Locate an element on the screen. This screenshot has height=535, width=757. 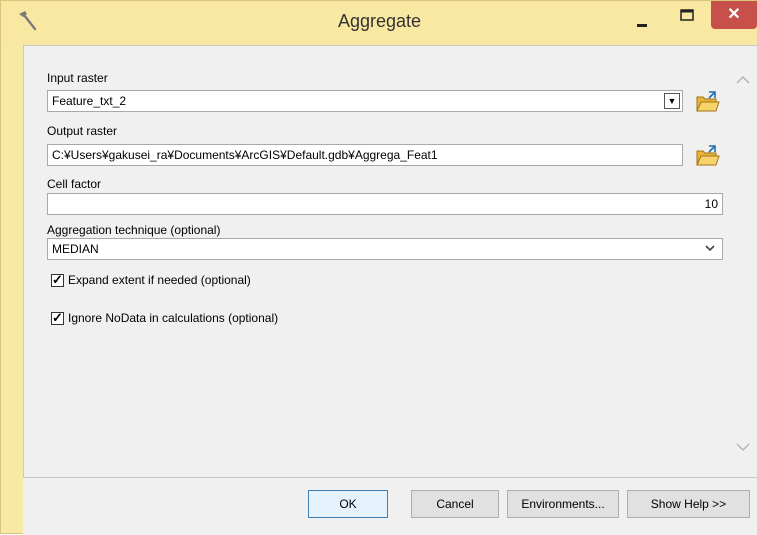
aggregation-technique-value: MEDIAN is located at coordinates (75, 249).